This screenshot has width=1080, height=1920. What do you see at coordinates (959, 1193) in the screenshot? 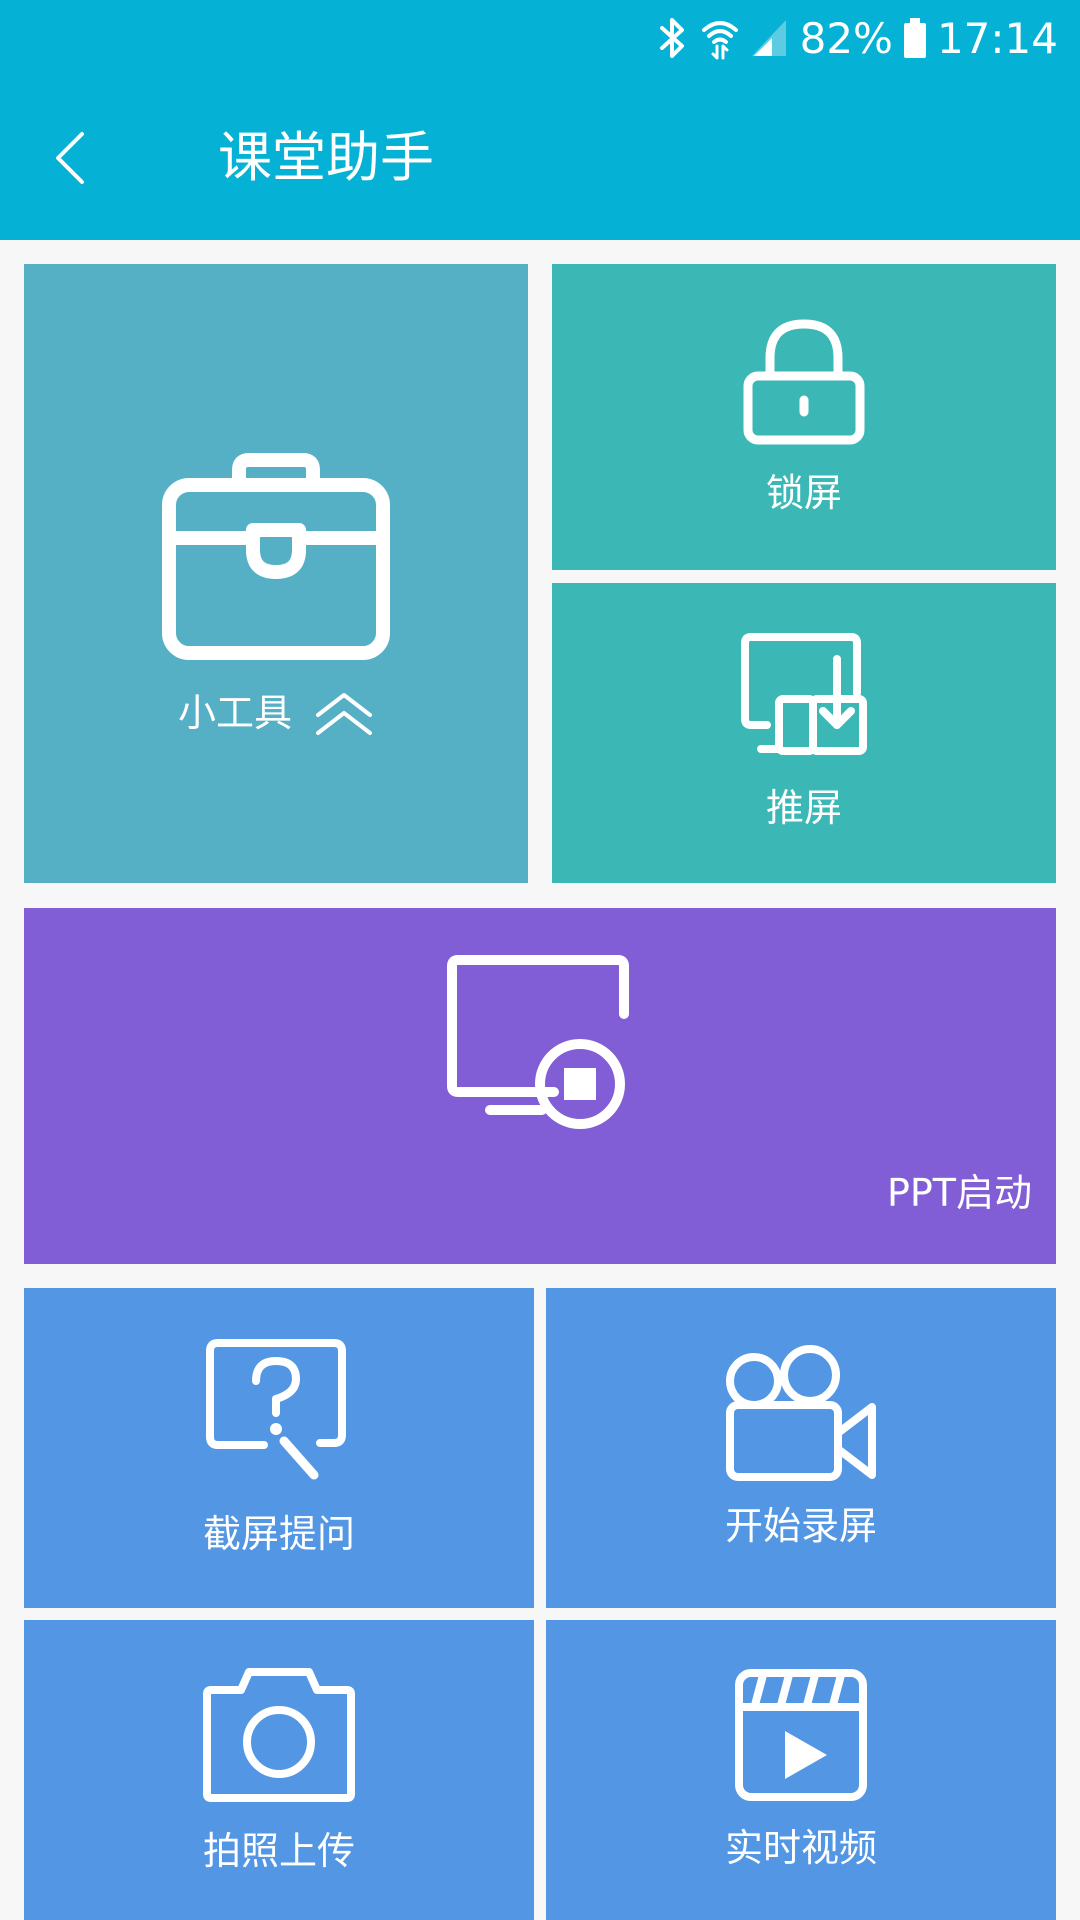
I see `ppt-launch-label: PPT启动` at bounding box center [959, 1193].